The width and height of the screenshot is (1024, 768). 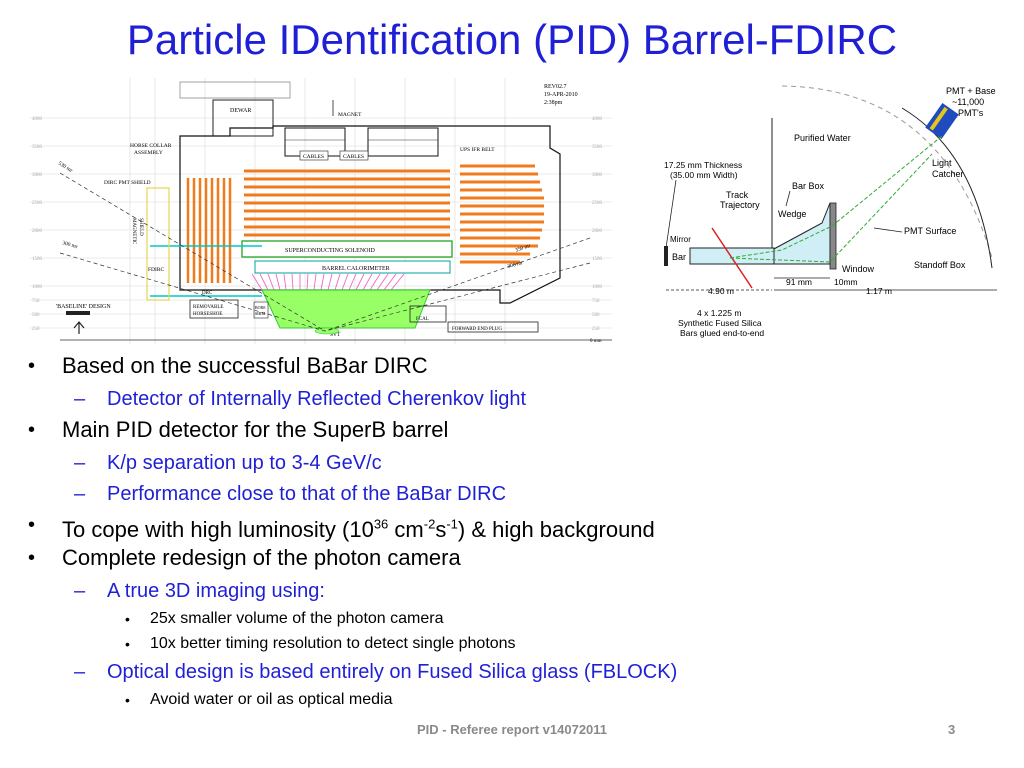 I want to click on ruler-left-label: 1500, so click(x=37, y=259).